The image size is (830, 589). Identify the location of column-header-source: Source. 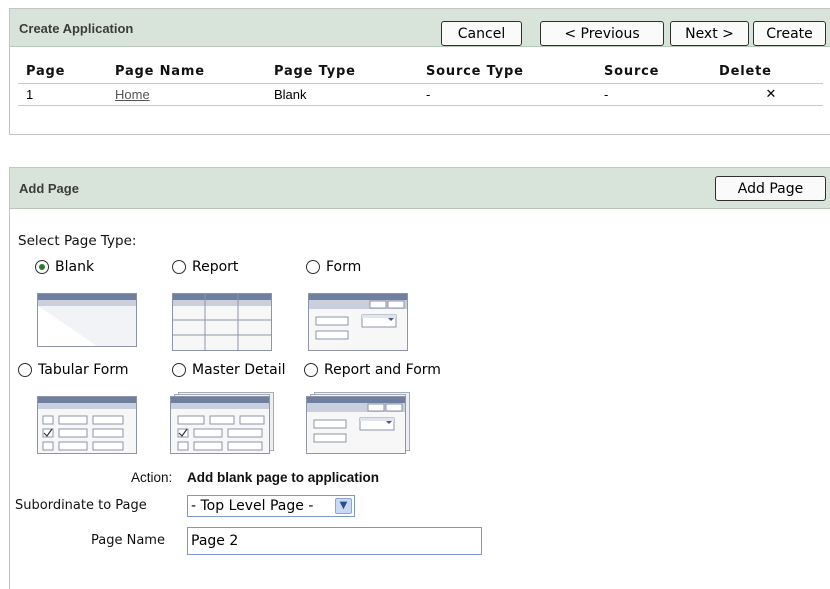
(632, 72).